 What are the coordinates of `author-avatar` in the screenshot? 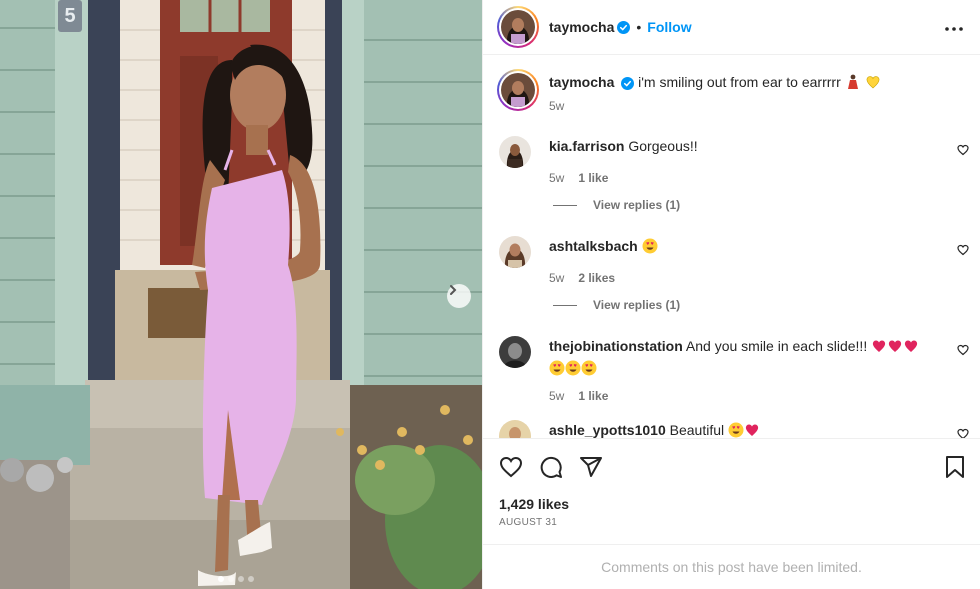 It's located at (518, 27).